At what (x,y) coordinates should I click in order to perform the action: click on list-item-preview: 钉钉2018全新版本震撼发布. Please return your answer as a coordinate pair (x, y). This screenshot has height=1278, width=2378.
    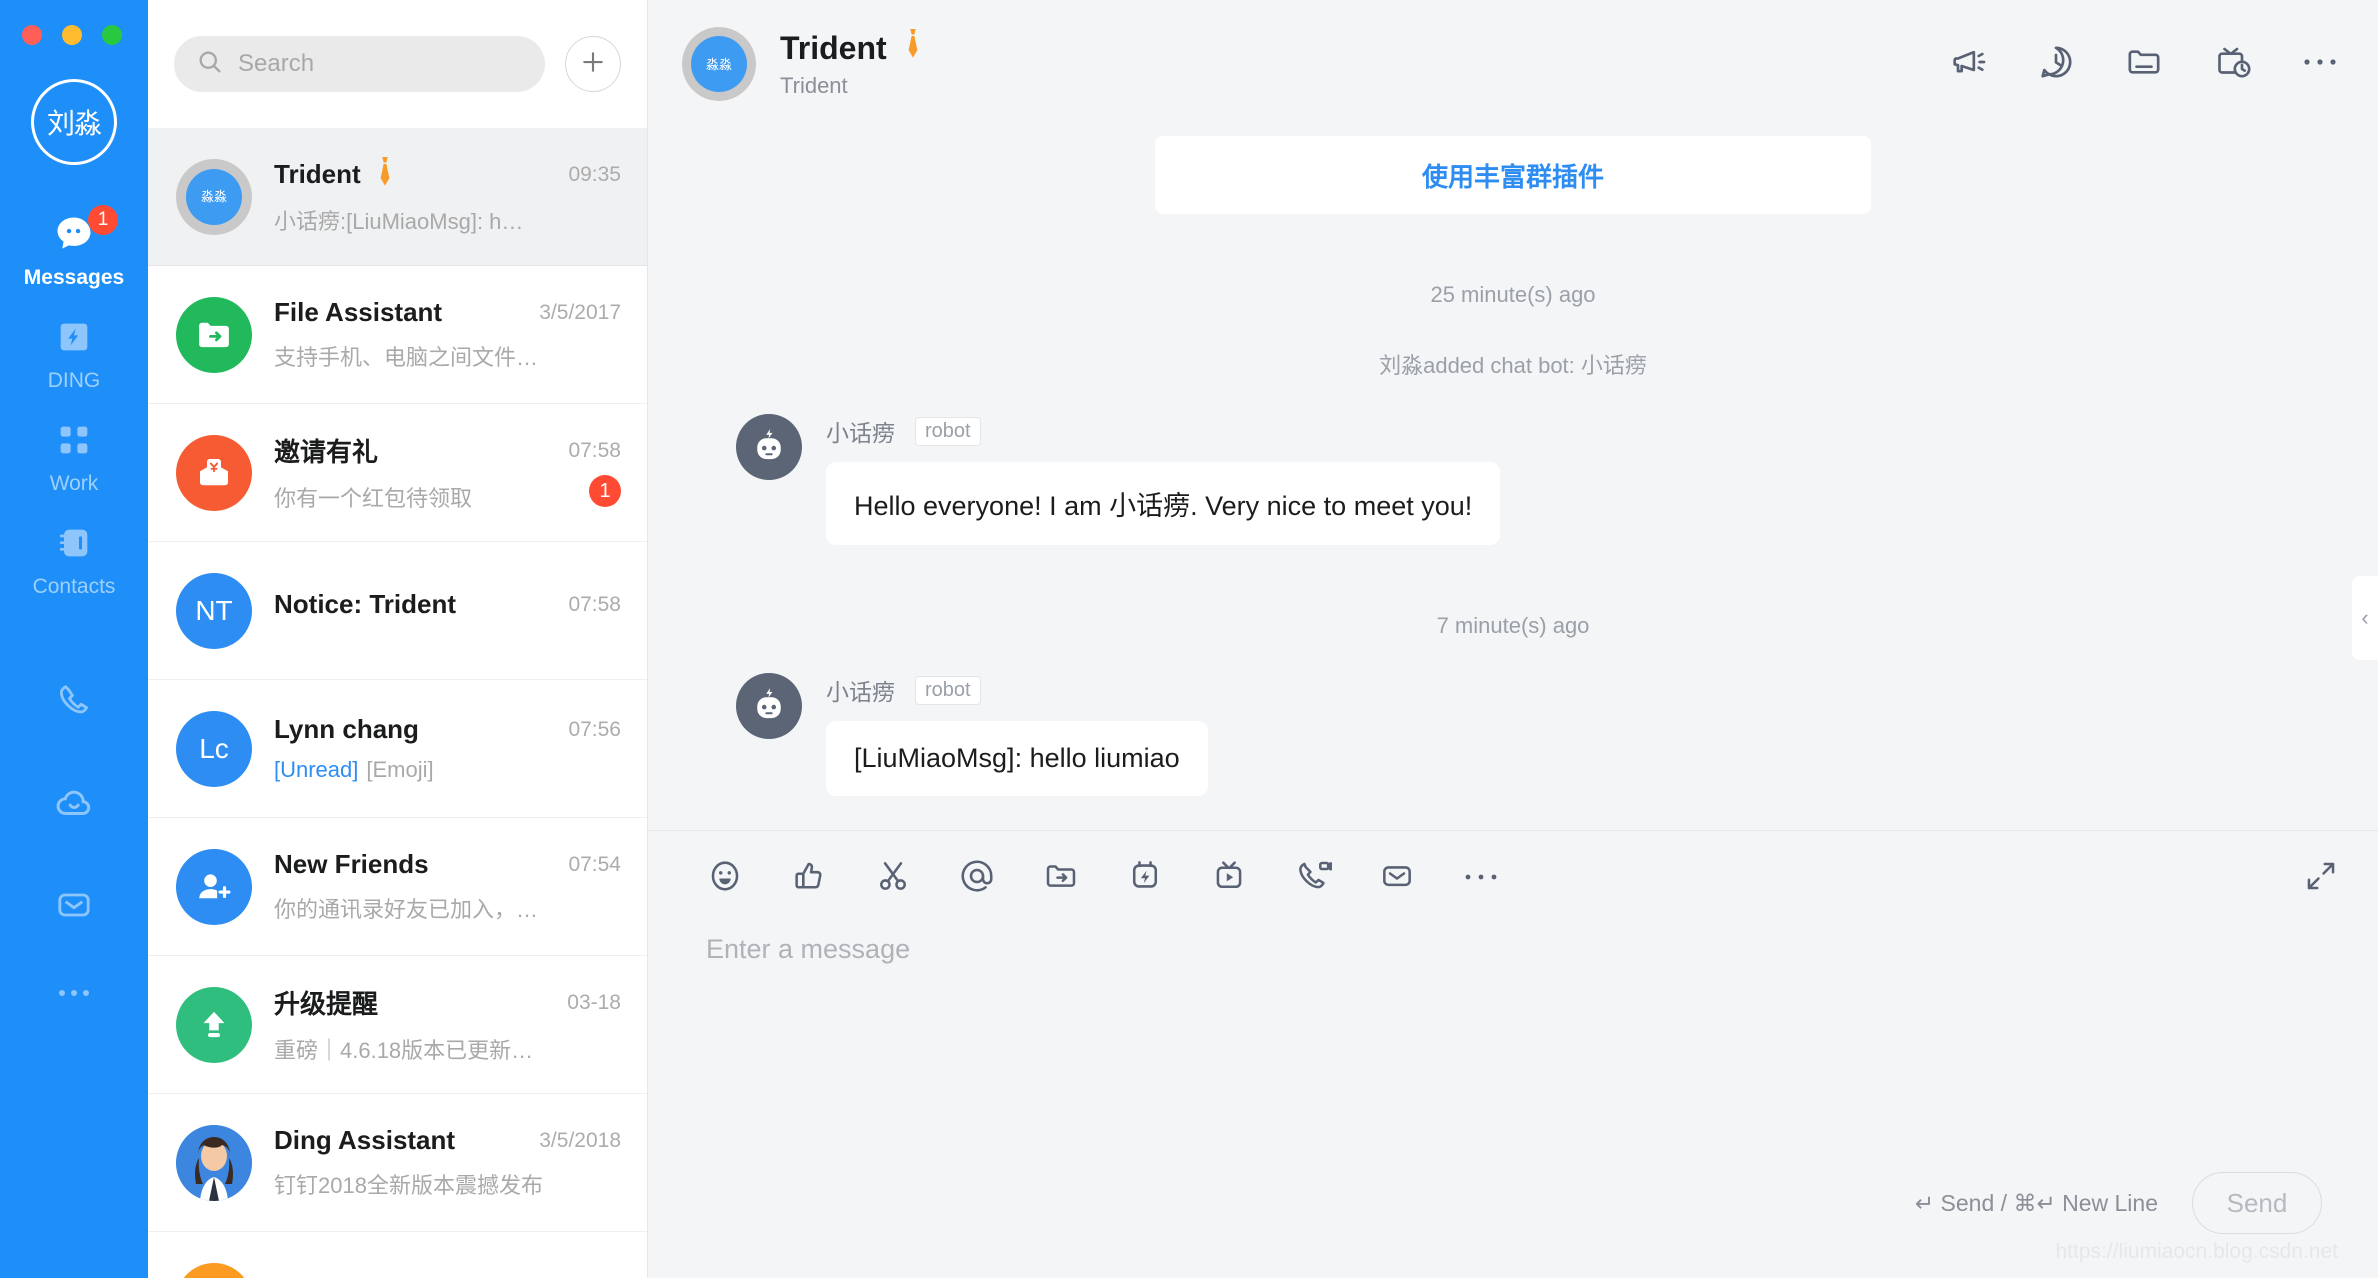
    Looking at the image, I should click on (408, 1185).